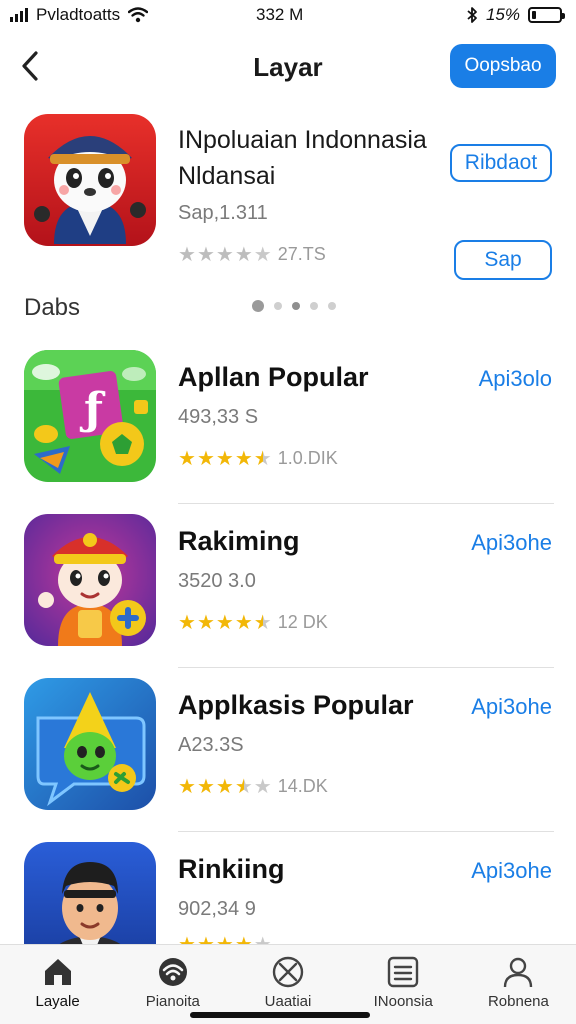  I want to click on tab-label: INoonsia, so click(403, 1001).